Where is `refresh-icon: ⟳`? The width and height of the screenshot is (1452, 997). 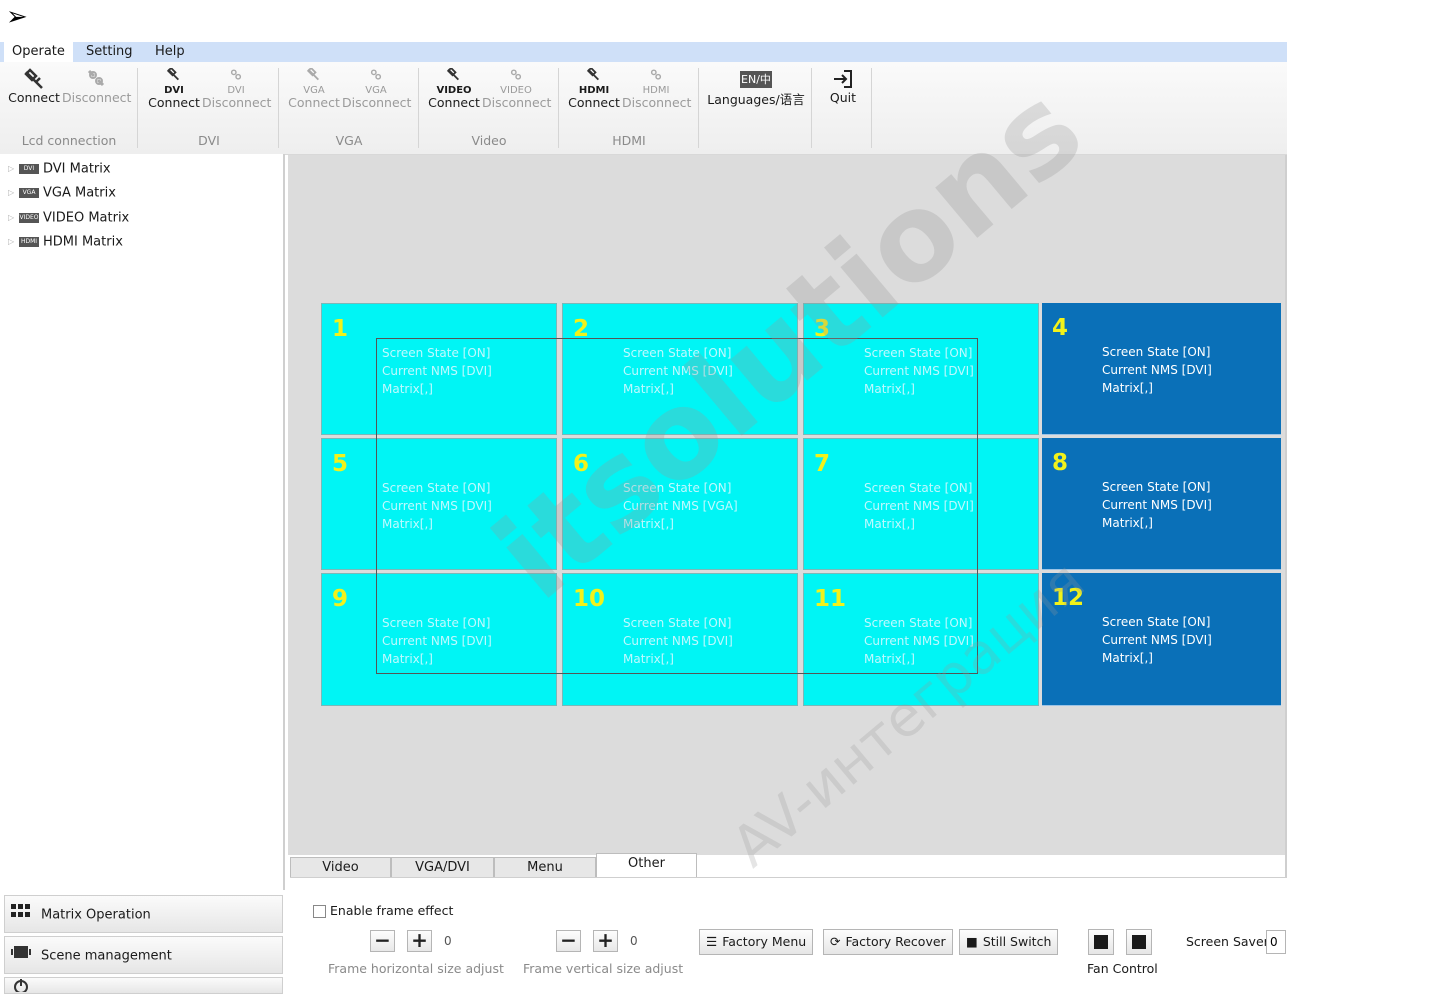 refresh-icon: ⟳ is located at coordinates (835, 941).